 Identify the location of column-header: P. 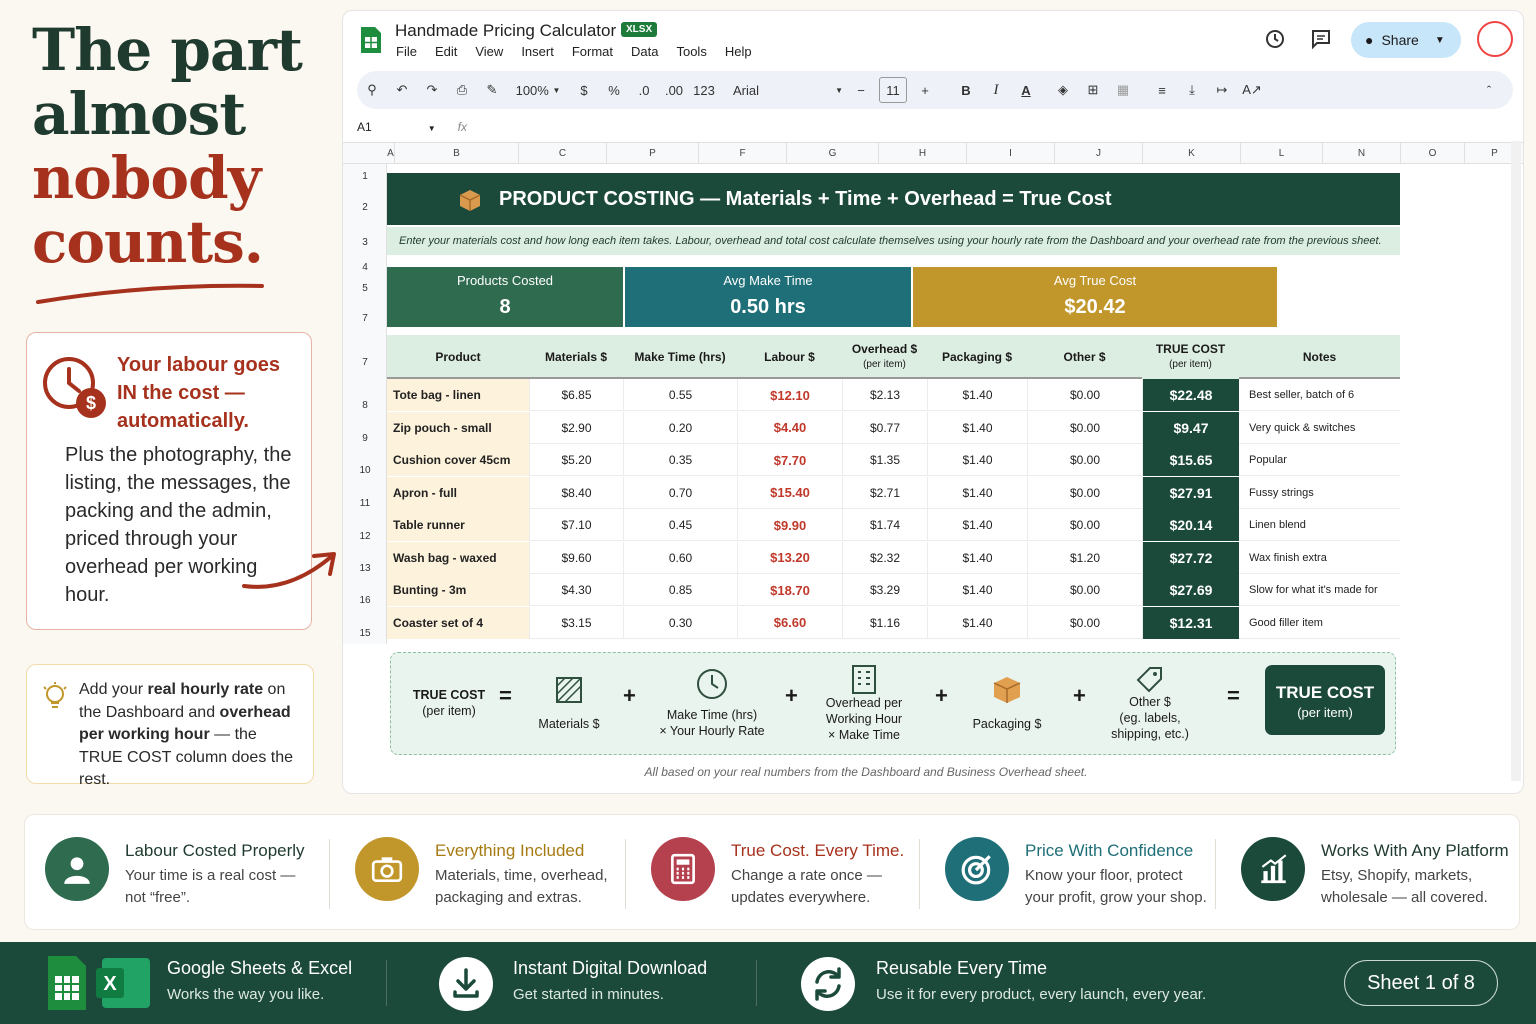
(653, 153).